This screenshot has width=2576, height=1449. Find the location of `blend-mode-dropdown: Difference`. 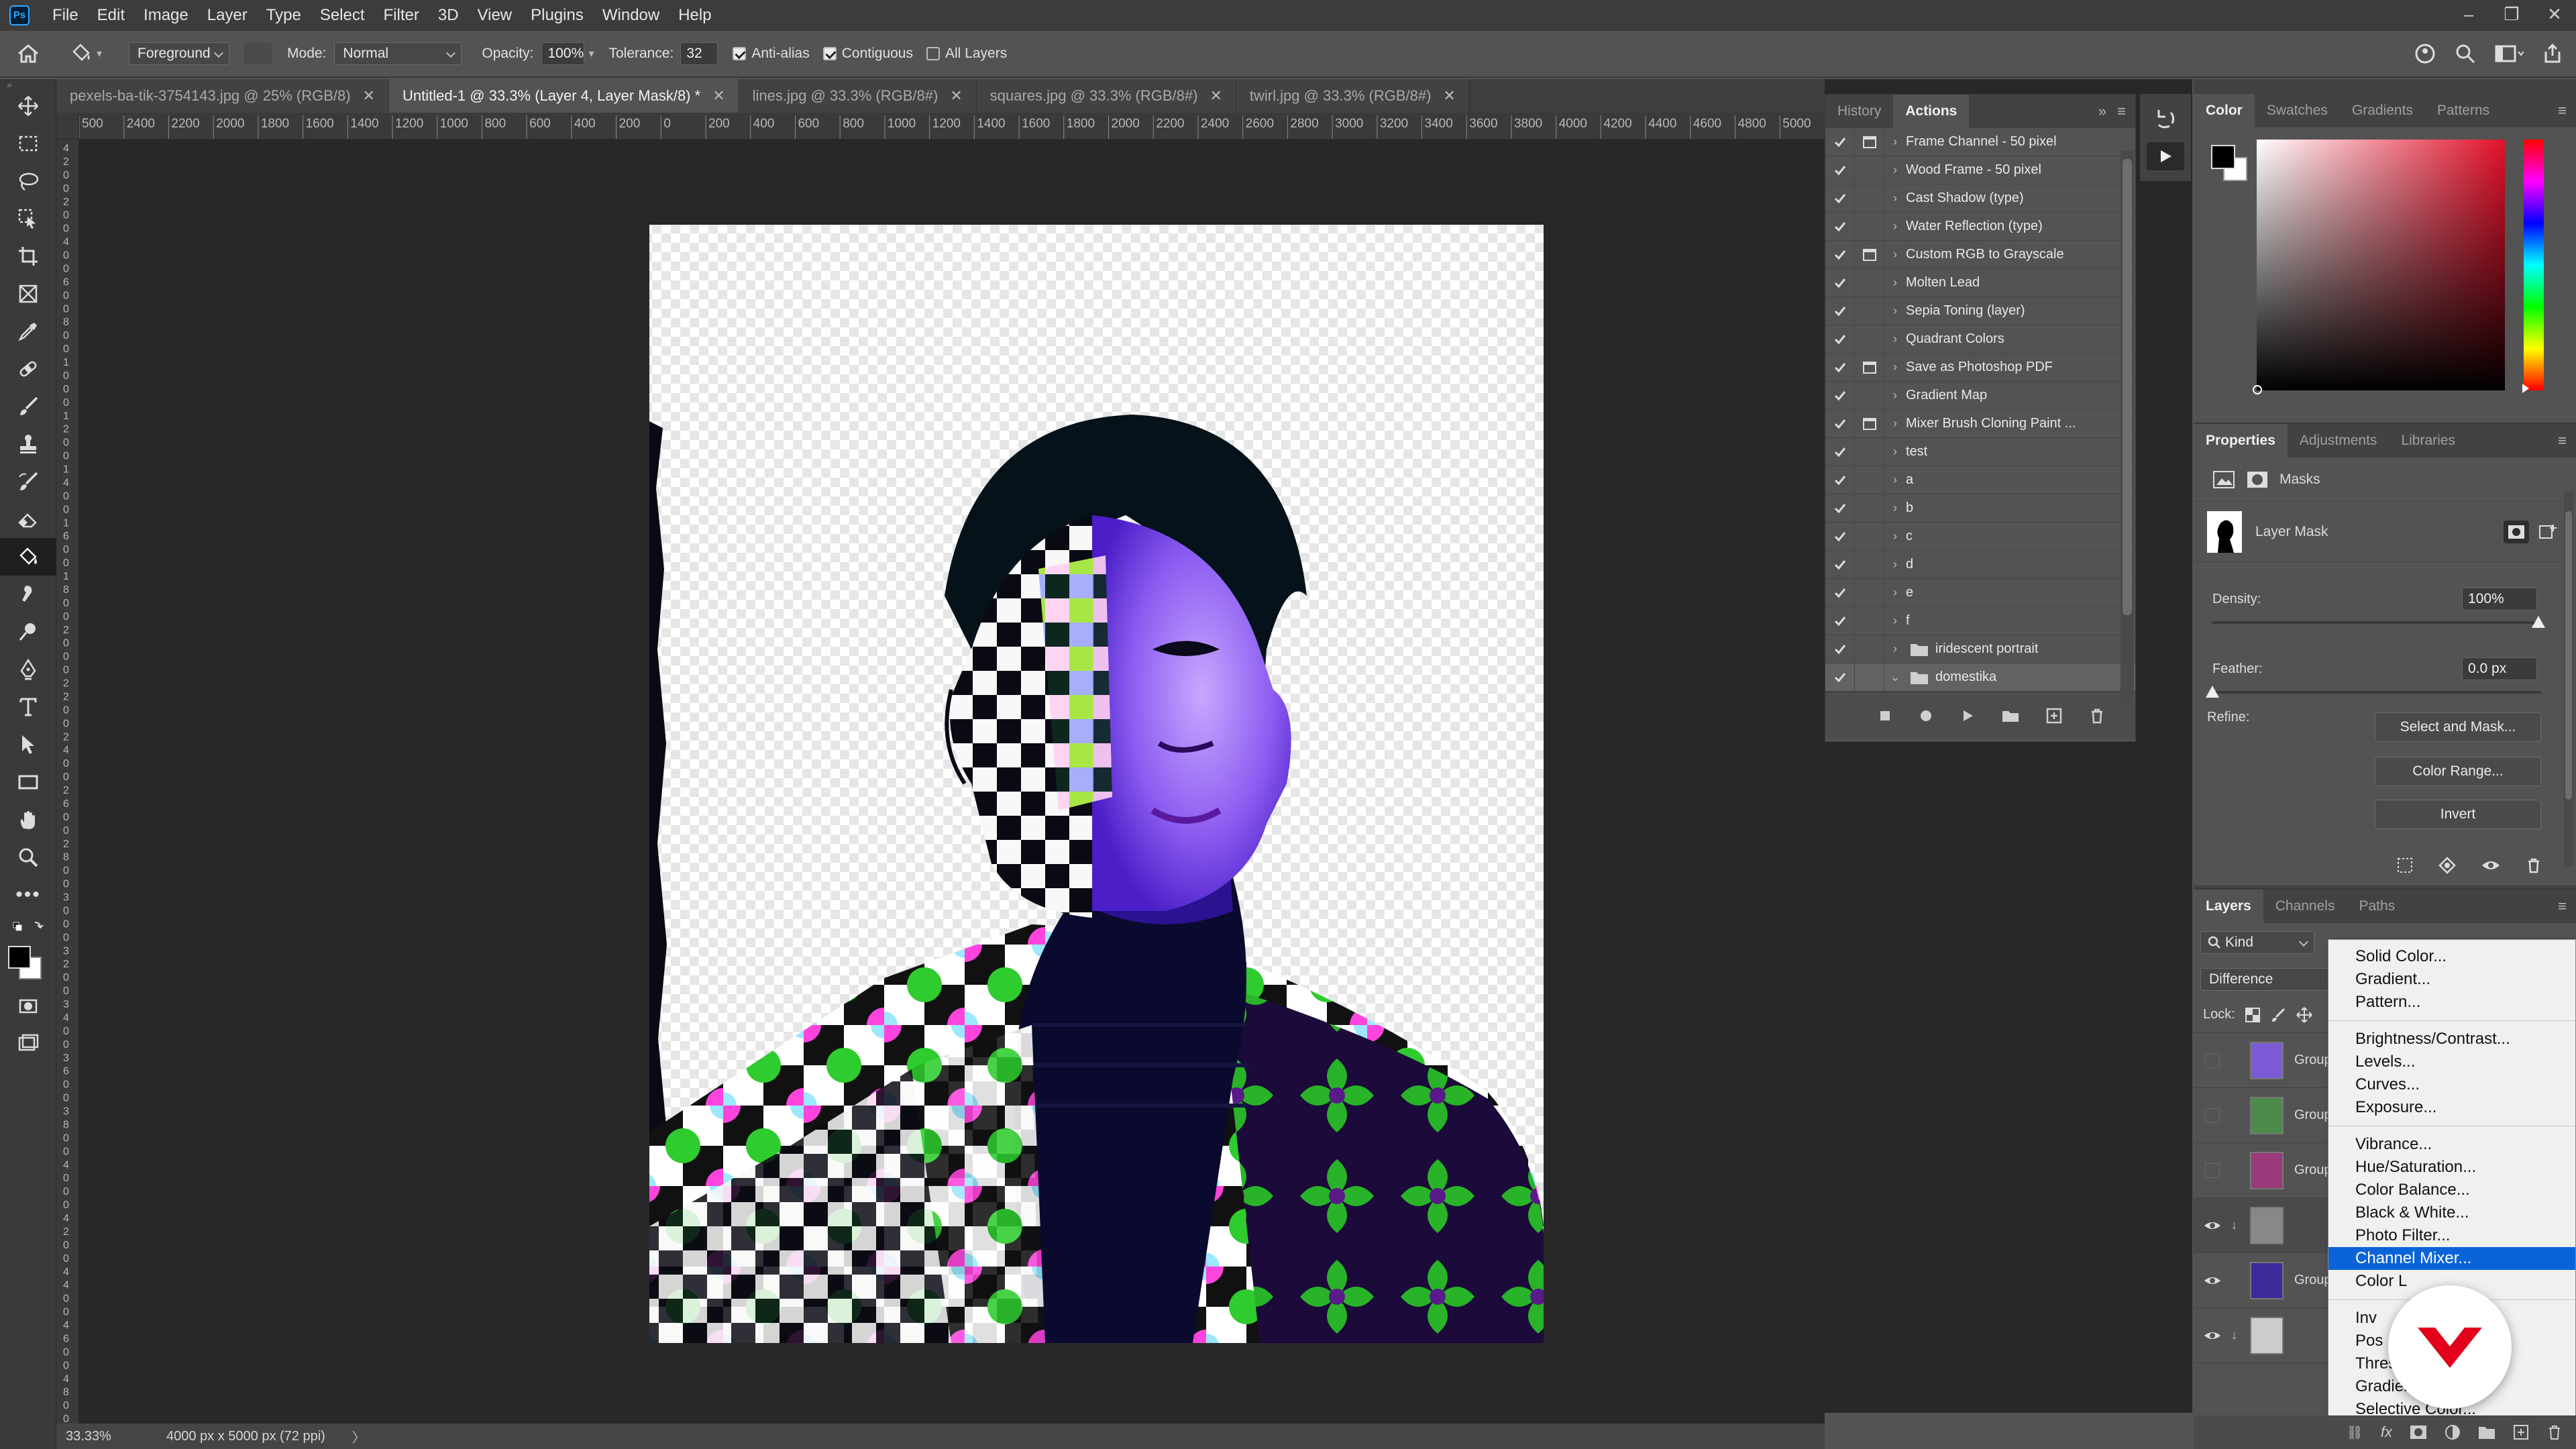

blend-mode-dropdown: Difference is located at coordinates (2274, 979).